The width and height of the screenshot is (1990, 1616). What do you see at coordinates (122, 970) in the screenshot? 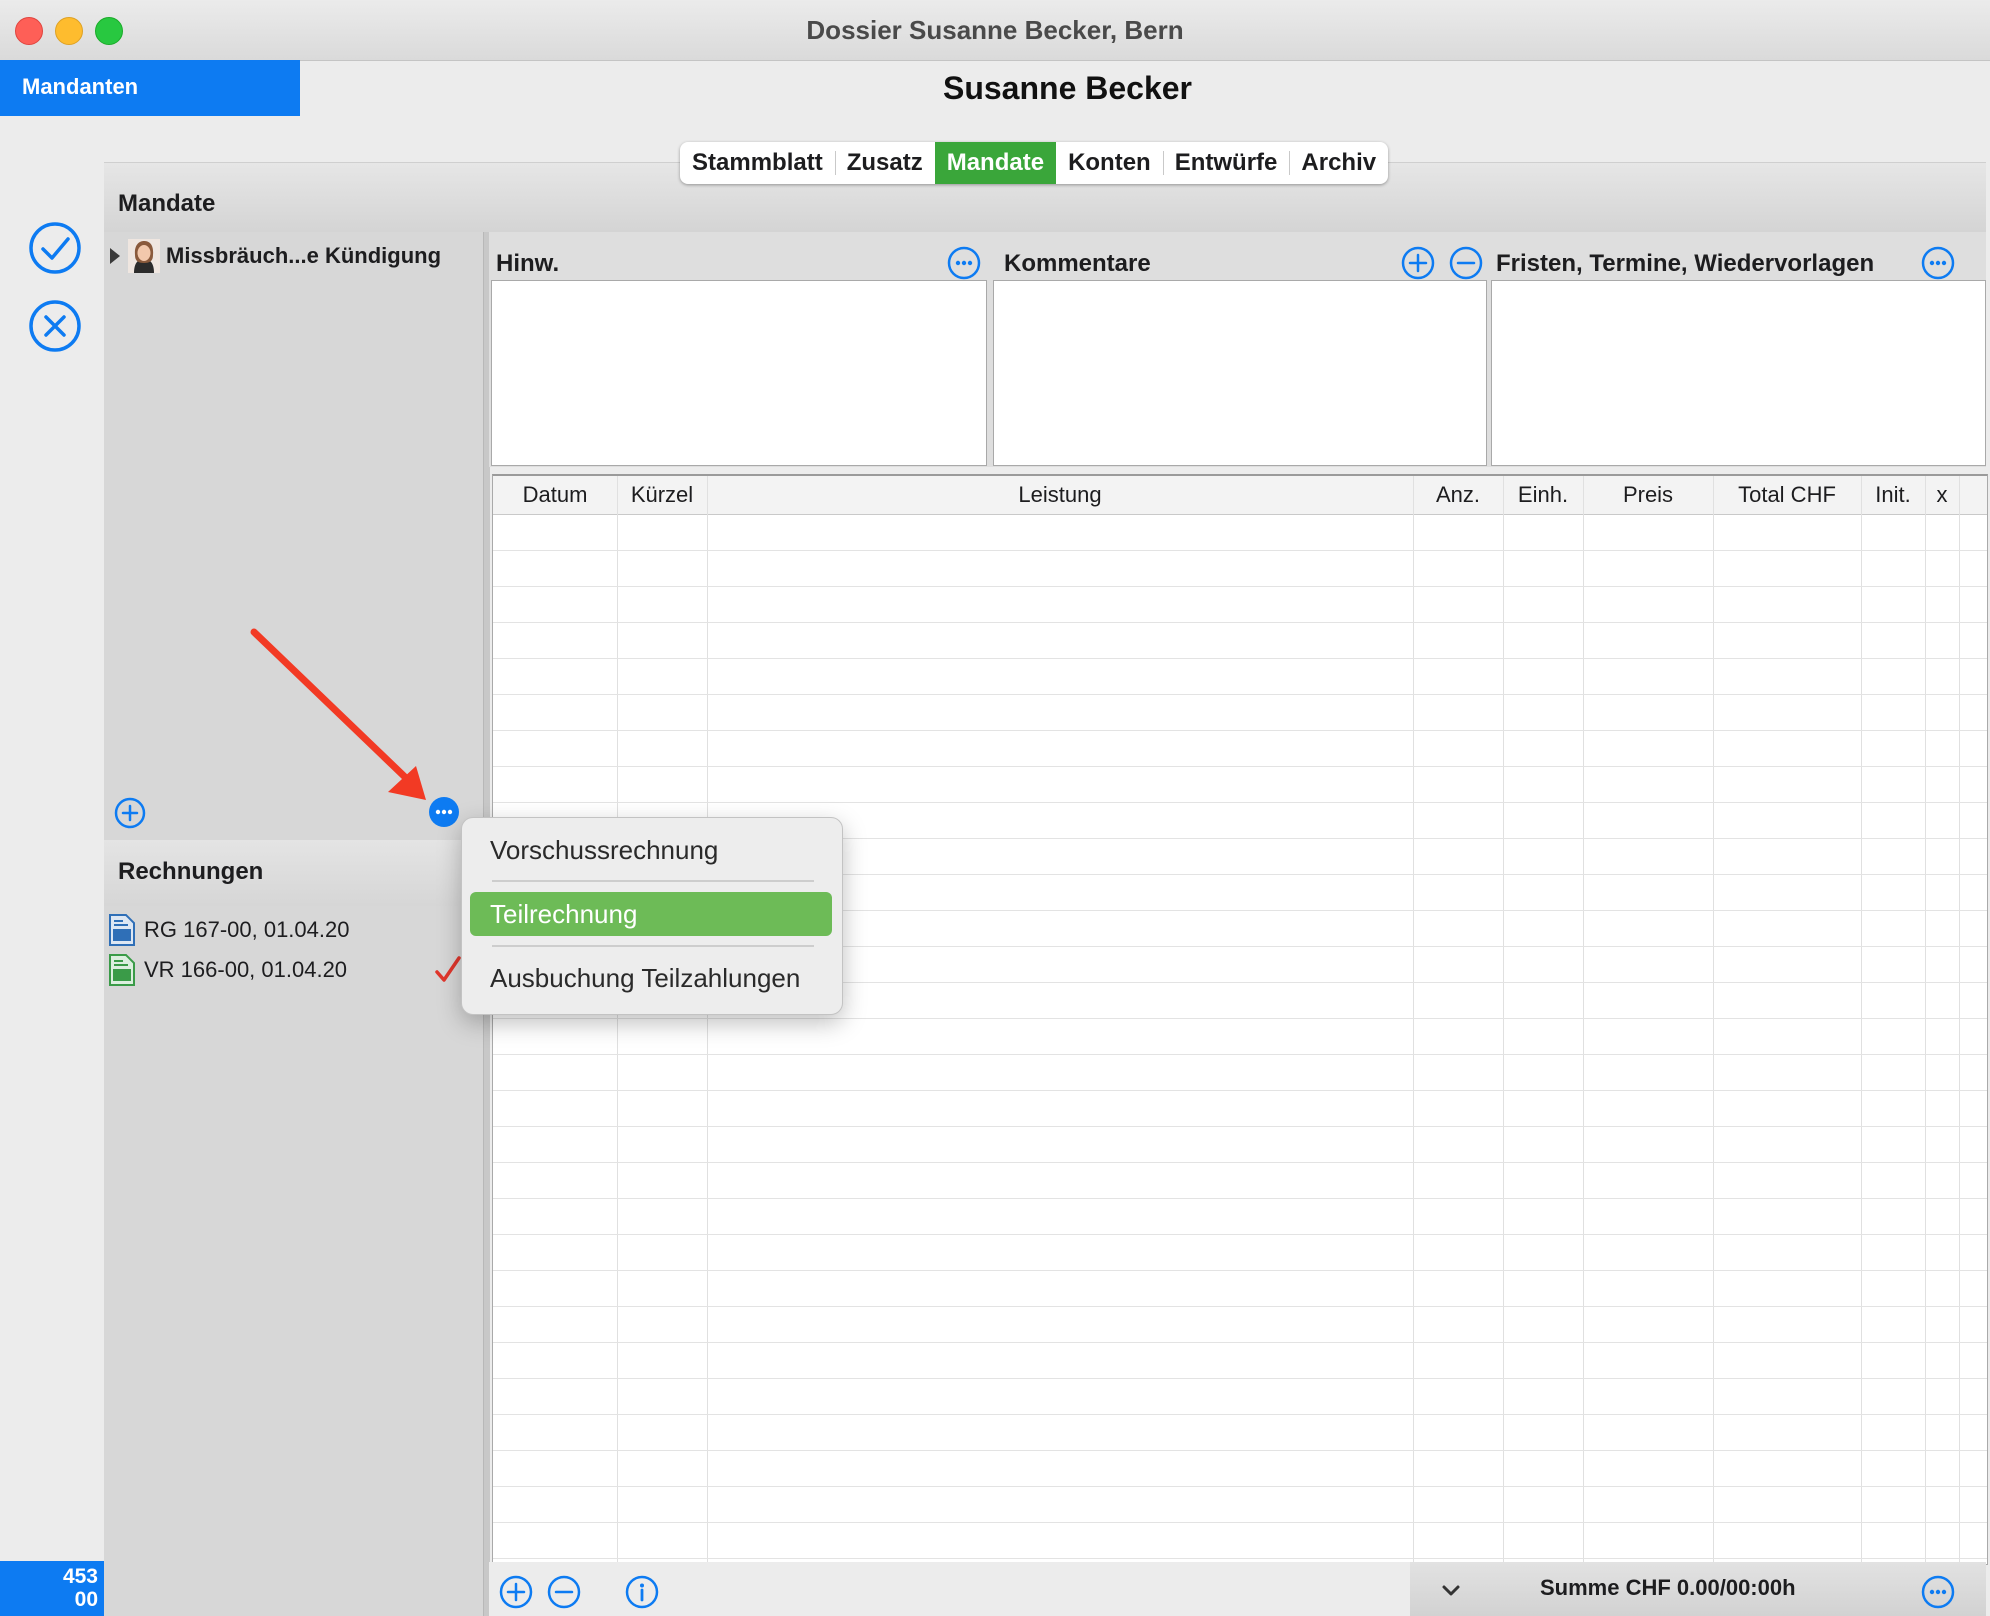
I see `advance-invoice-doc-icon` at bounding box center [122, 970].